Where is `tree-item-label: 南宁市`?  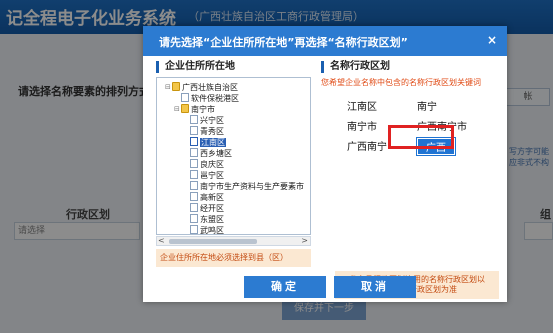
tree-item-label: 南宁市 is located at coordinates (203, 109).